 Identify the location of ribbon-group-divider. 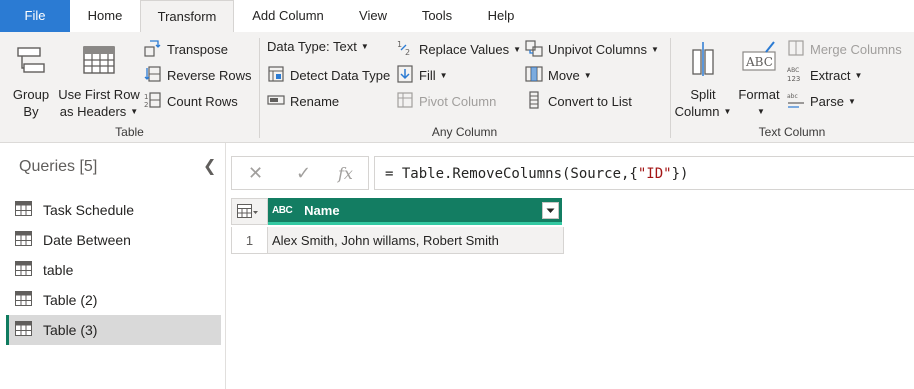
(670, 88).